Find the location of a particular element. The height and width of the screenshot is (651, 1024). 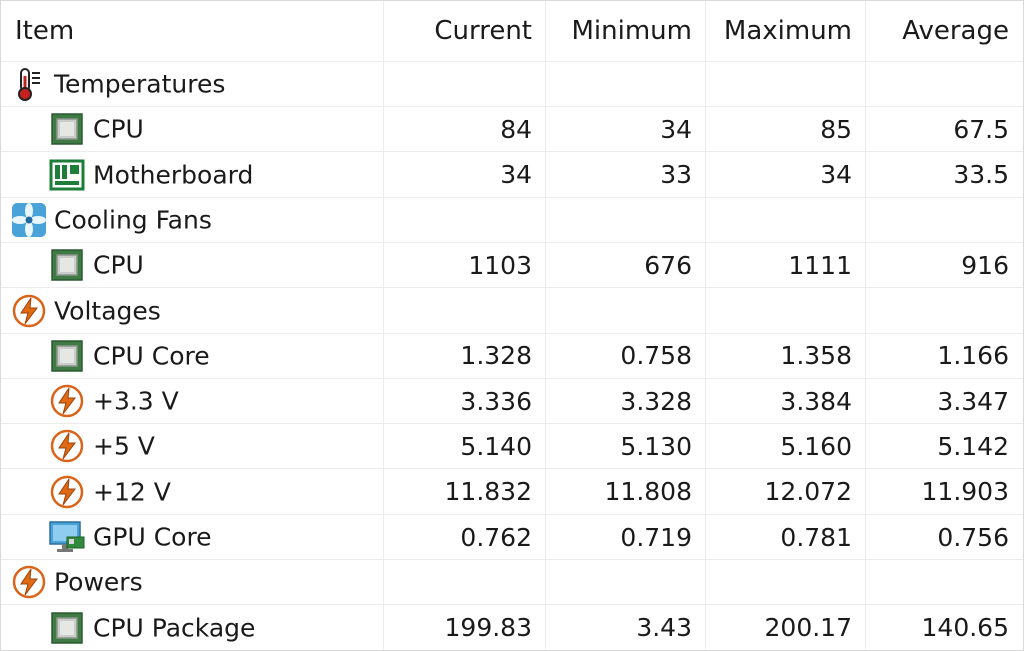

current-value: 5.140 is located at coordinates (496, 446).